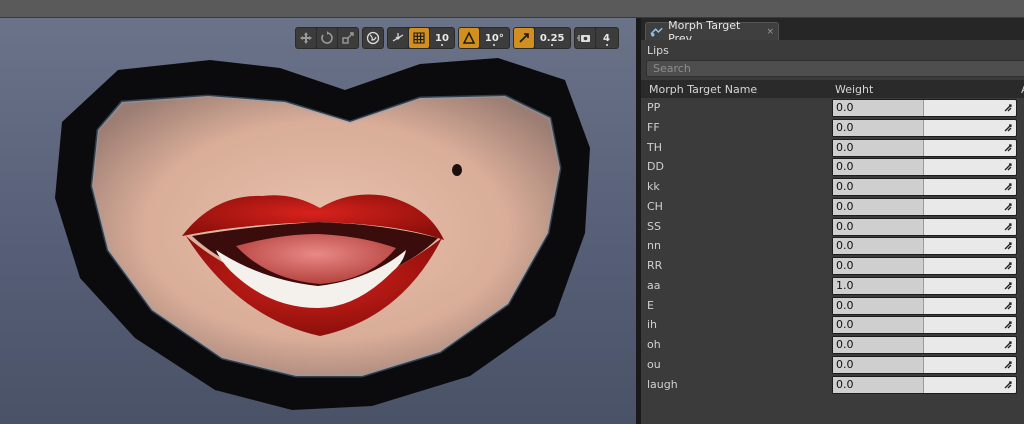  What do you see at coordinates (652, 325) in the screenshot?
I see `morph-target-name: ih` at bounding box center [652, 325].